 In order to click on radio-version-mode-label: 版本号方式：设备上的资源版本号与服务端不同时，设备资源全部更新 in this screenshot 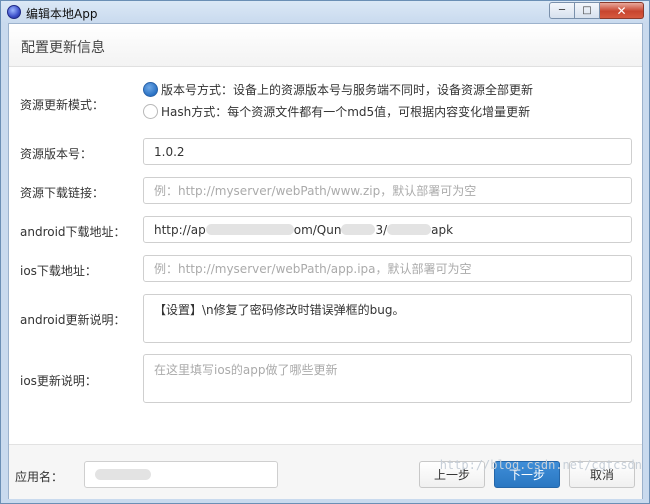, I will do `click(347, 90)`.